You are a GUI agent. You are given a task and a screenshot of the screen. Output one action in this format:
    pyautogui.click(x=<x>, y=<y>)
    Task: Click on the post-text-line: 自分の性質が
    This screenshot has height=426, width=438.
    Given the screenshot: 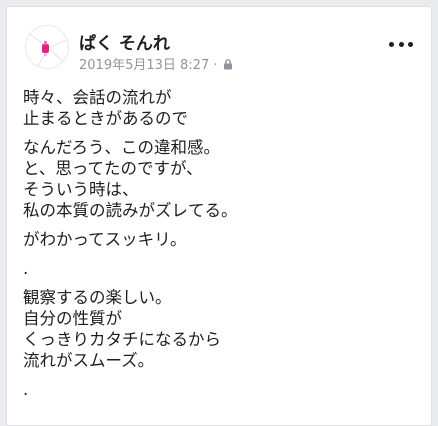 What is the action you would take?
    pyautogui.click(x=72, y=318)
    